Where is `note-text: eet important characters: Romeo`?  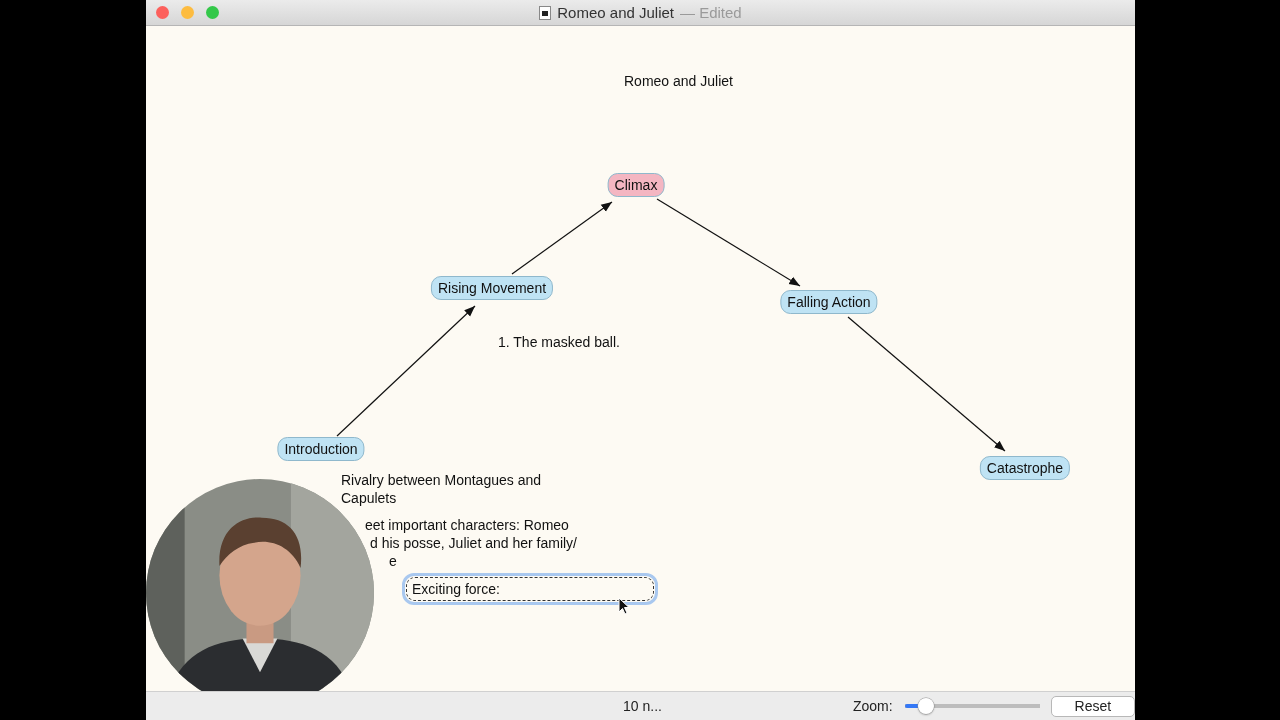
note-text: eet important characters: Romeo is located at coordinates (467, 525).